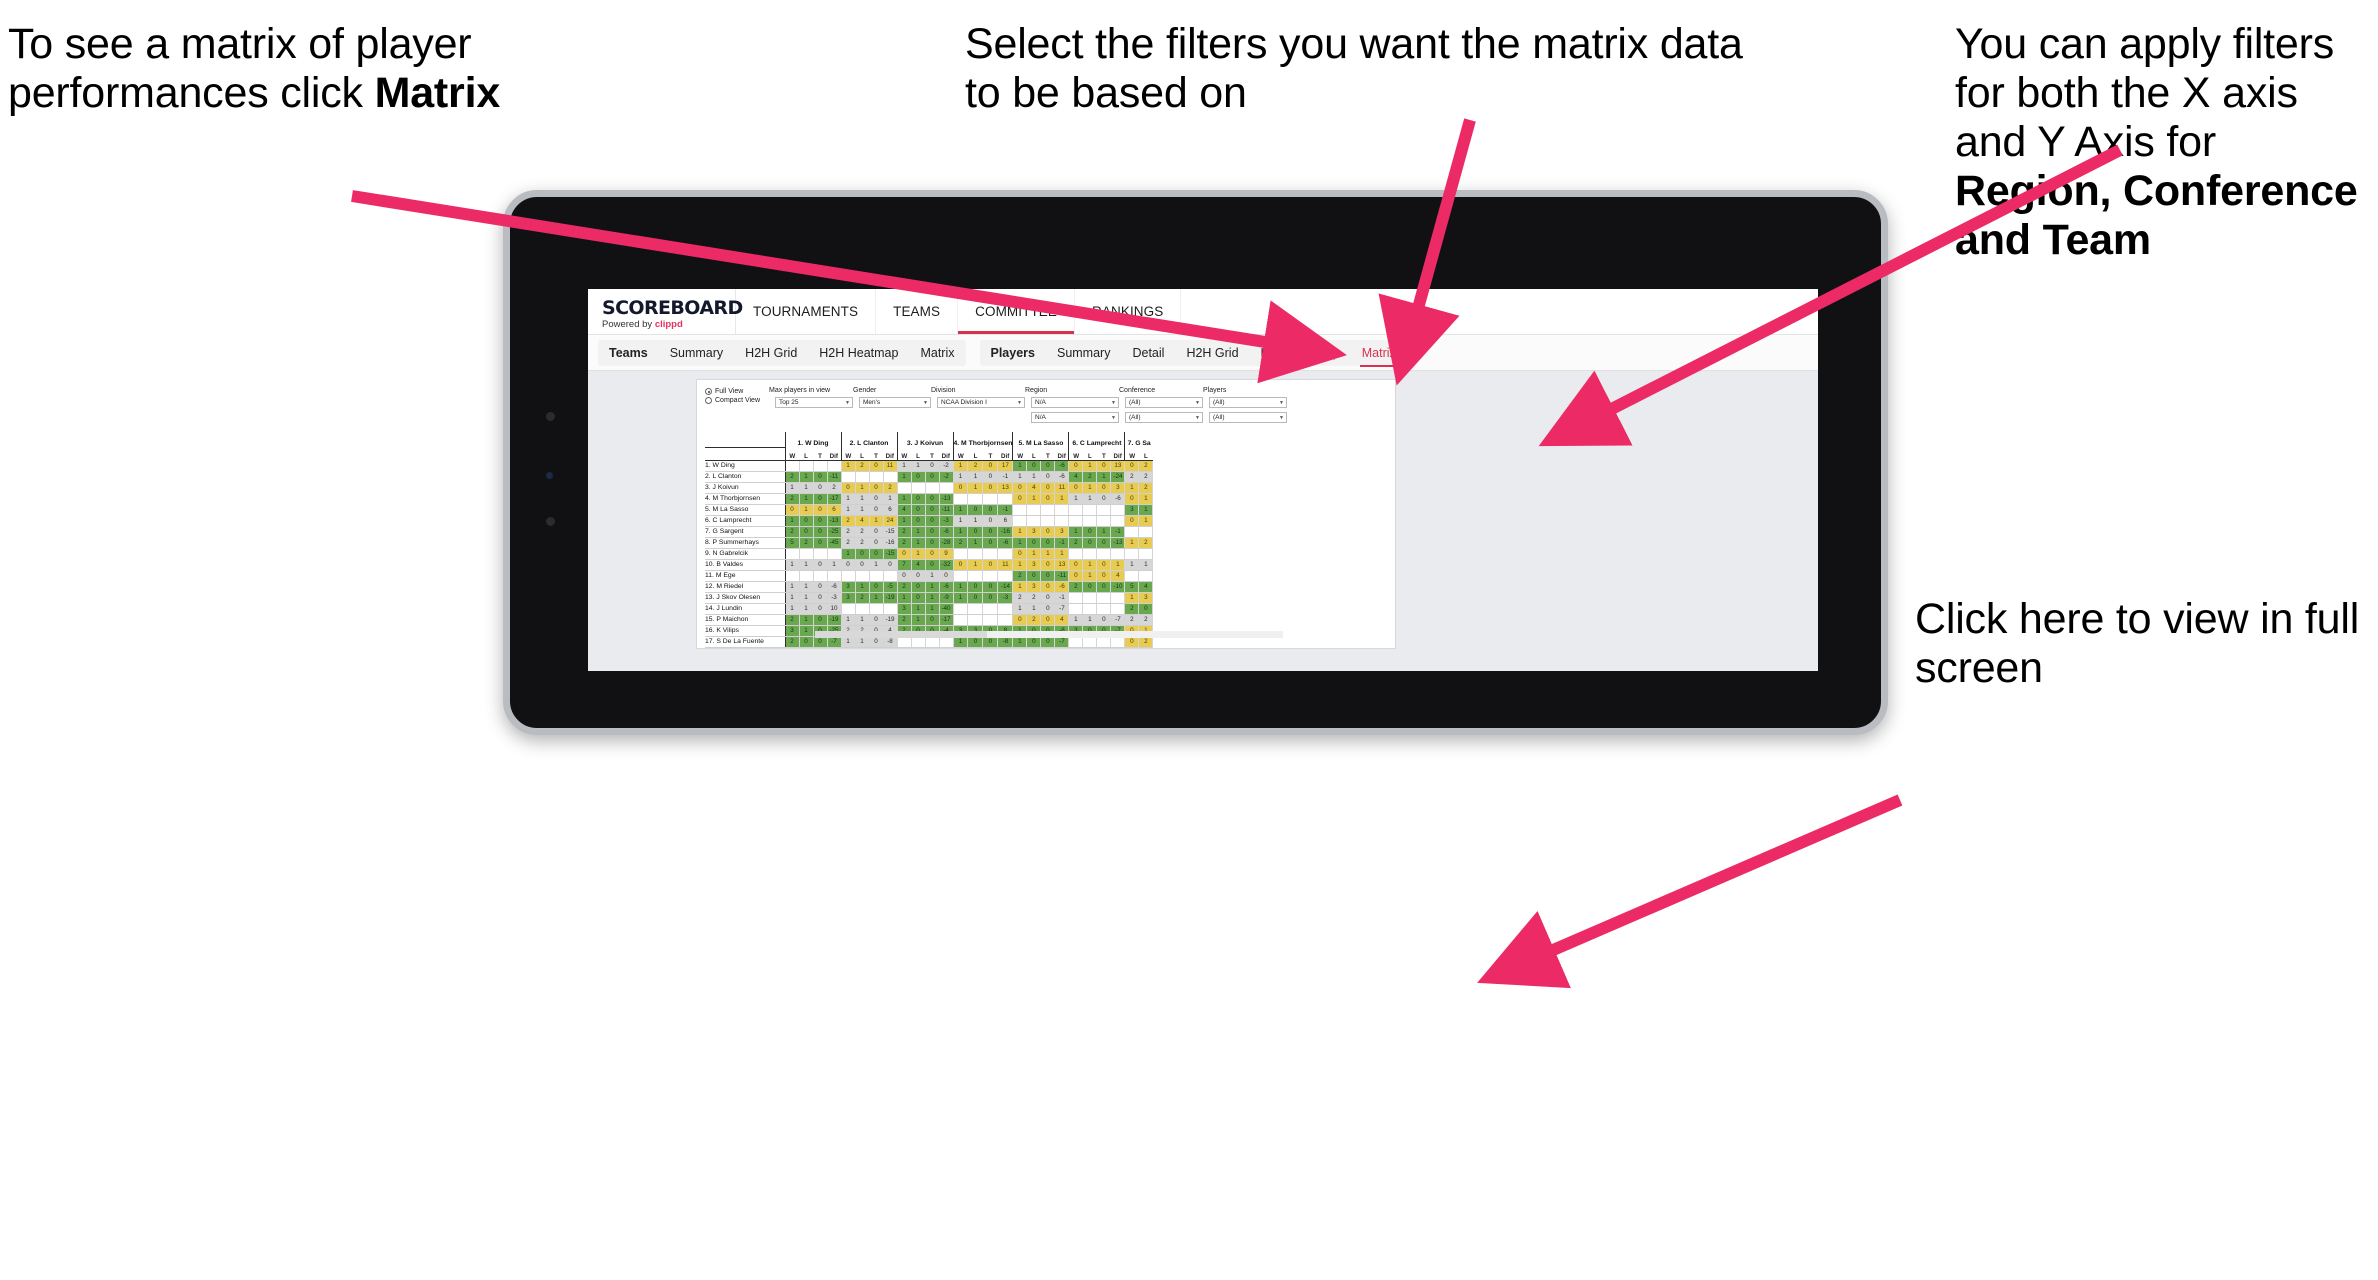 The height and width of the screenshot is (1280, 2378). What do you see at coordinates (665, 311) in the screenshot?
I see `app-logo: SCOREBOARD Powered by clippd` at bounding box center [665, 311].